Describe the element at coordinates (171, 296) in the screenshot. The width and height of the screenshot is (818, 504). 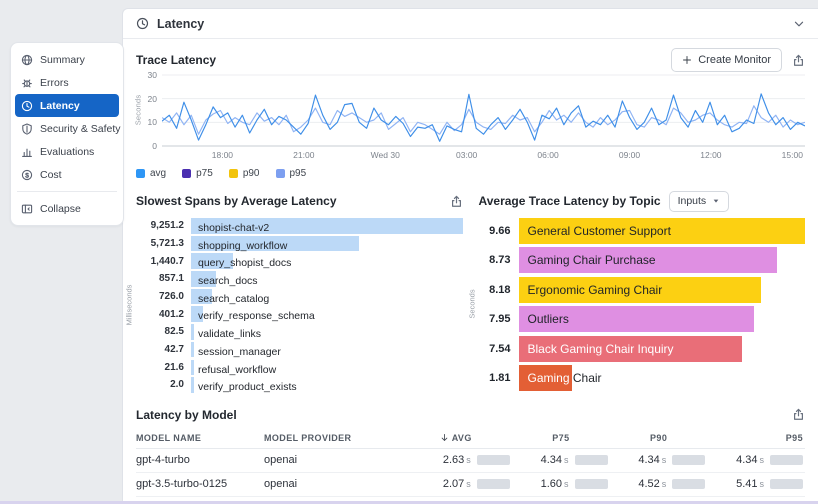
I see `span-value: 726.0` at that location.